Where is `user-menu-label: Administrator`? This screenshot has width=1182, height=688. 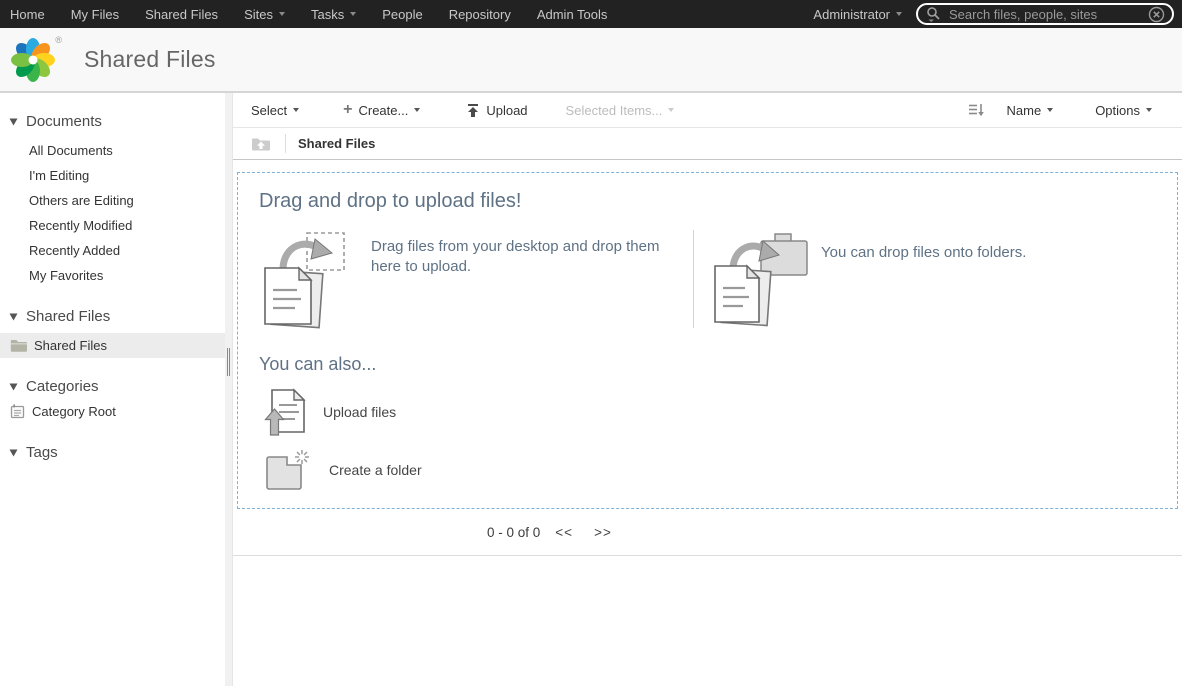 user-menu-label: Administrator is located at coordinates (851, 14).